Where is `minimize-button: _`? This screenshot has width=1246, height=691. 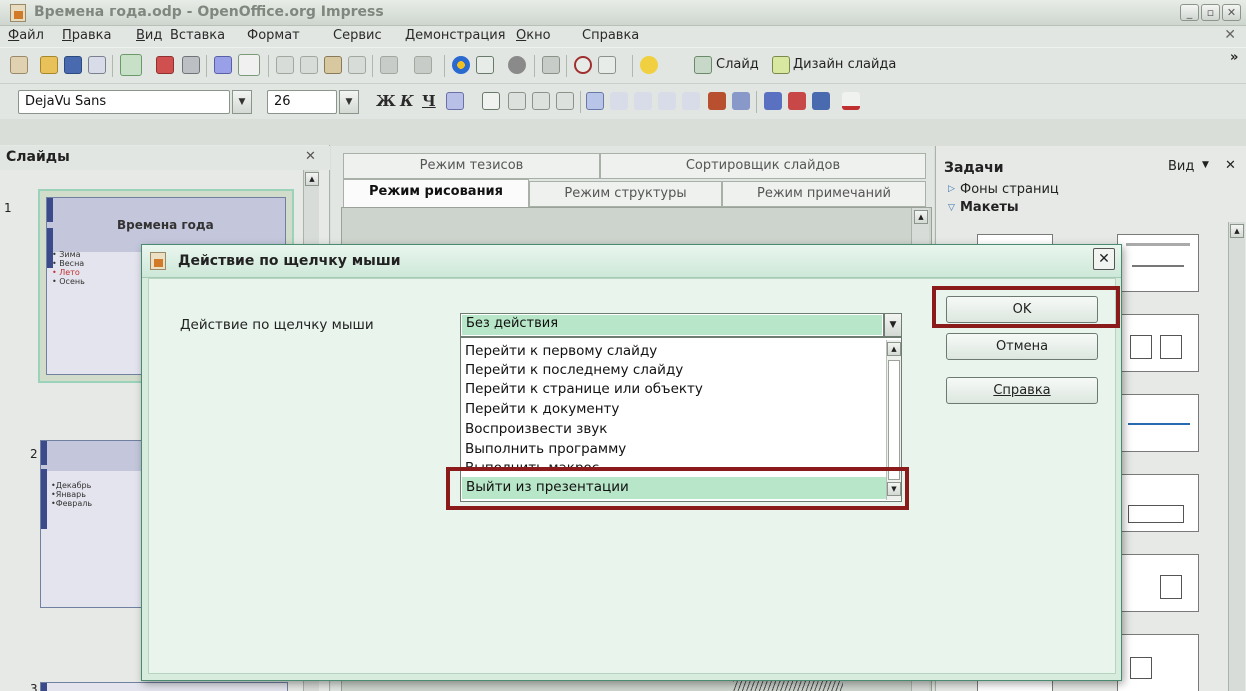 minimize-button: _ is located at coordinates (1189, 12).